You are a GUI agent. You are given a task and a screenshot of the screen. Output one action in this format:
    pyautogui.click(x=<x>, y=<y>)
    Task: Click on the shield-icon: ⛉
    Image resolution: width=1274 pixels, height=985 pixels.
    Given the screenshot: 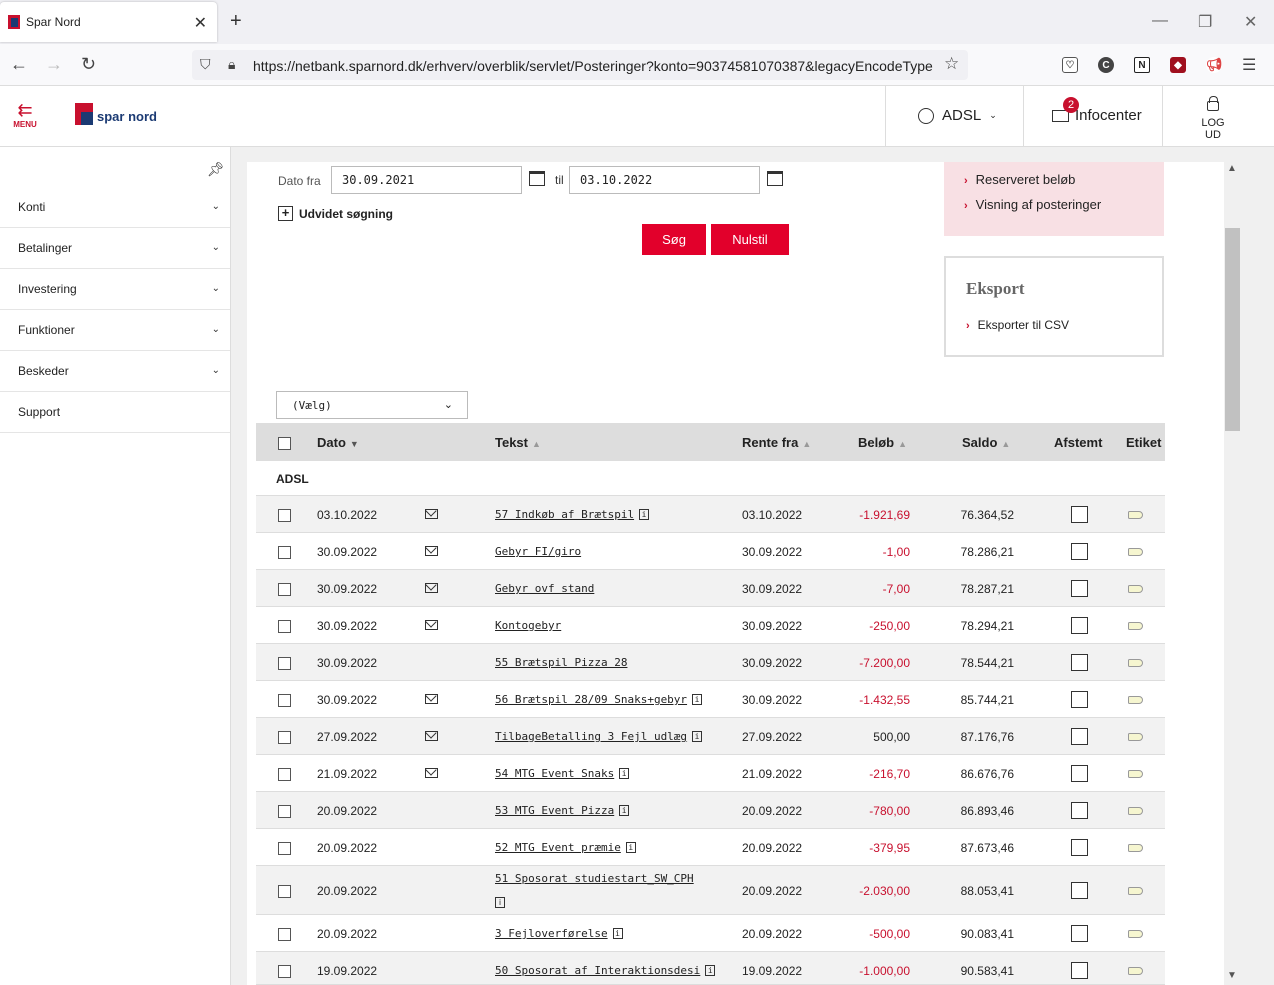 What is the action you would take?
    pyautogui.click(x=205, y=64)
    